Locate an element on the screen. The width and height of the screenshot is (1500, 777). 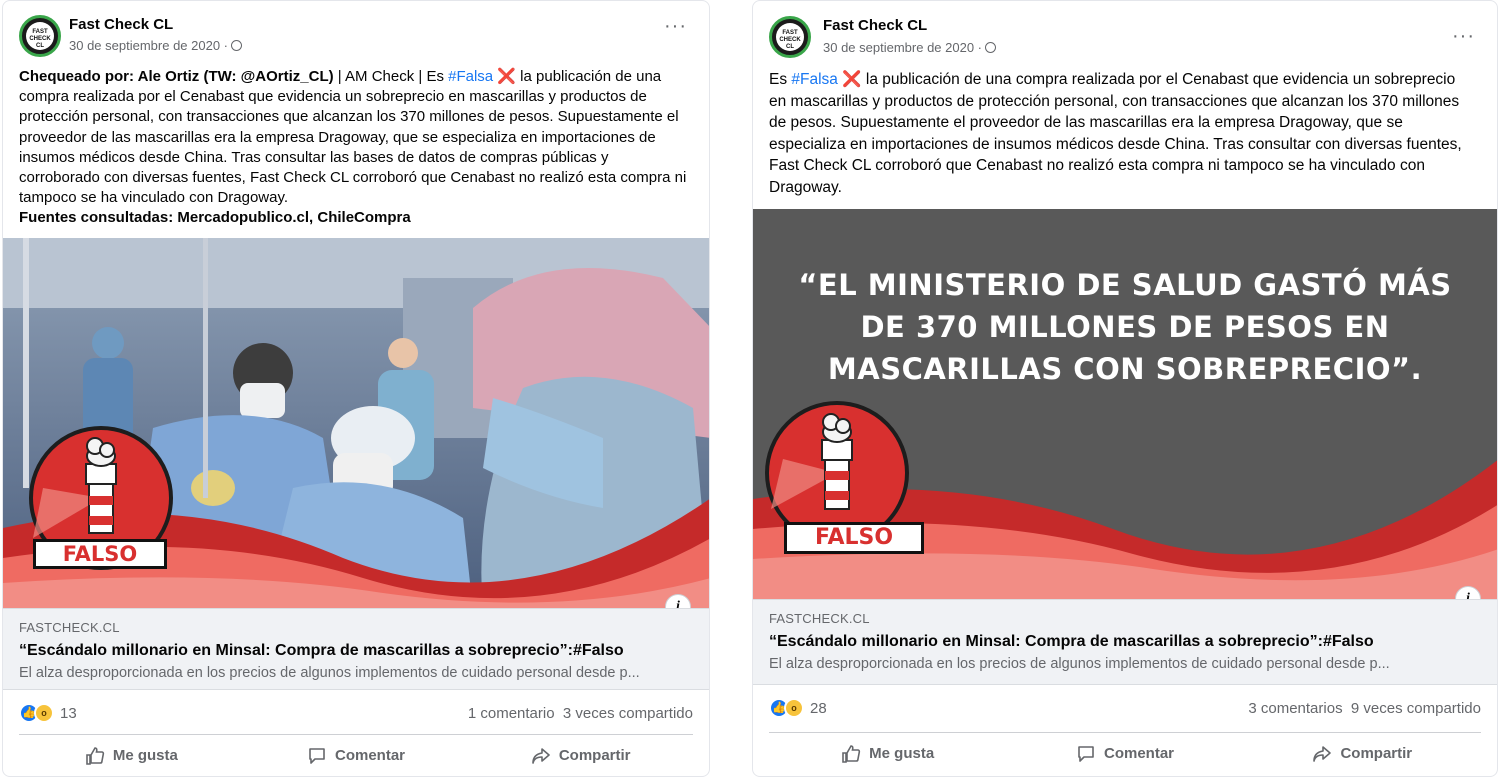
shares-count-link: 9 veces compartido is located at coordinates (1416, 708).